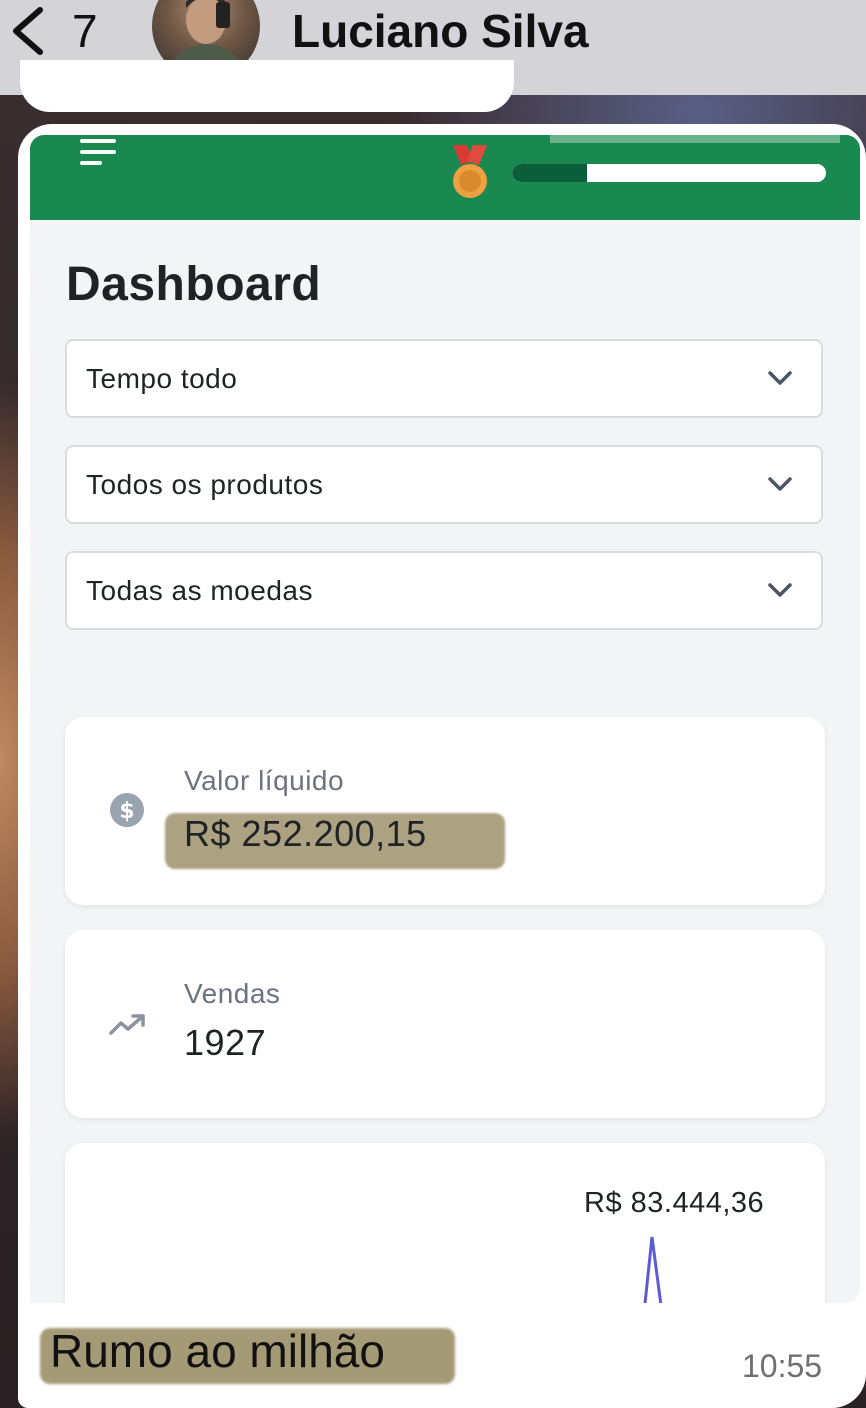 Image resolution: width=866 pixels, height=1408 pixels. I want to click on net-value-card: $ Valor líquido R$ 252.200,15, so click(445, 811).